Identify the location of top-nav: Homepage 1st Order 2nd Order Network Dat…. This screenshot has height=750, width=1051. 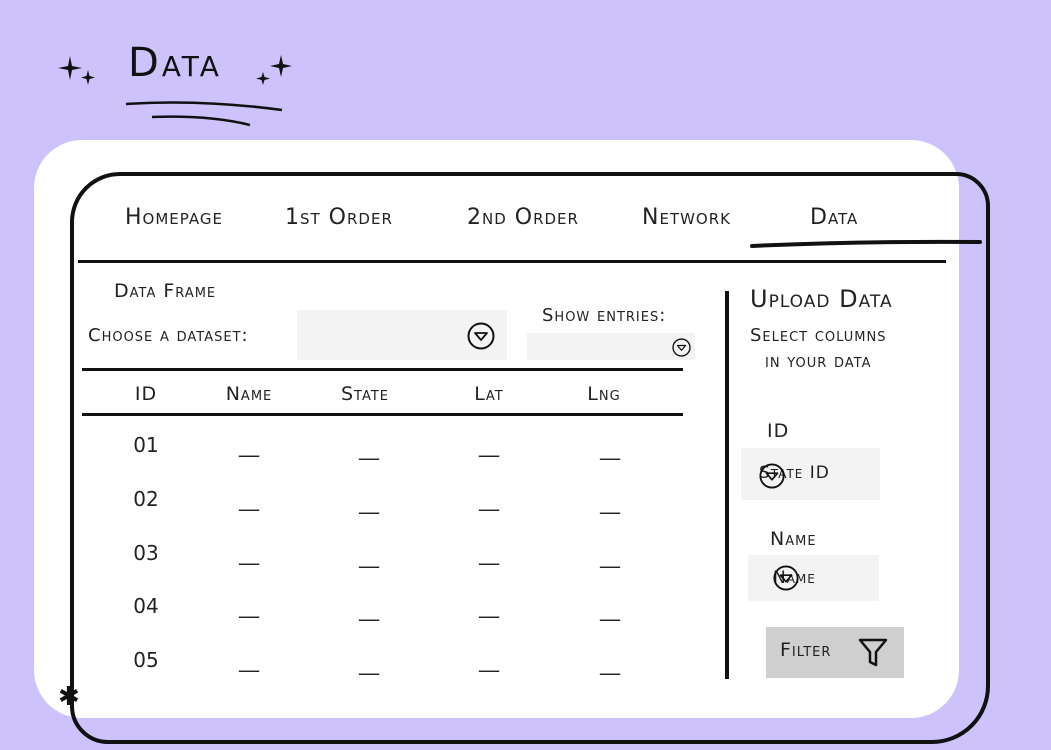
(525, 220).